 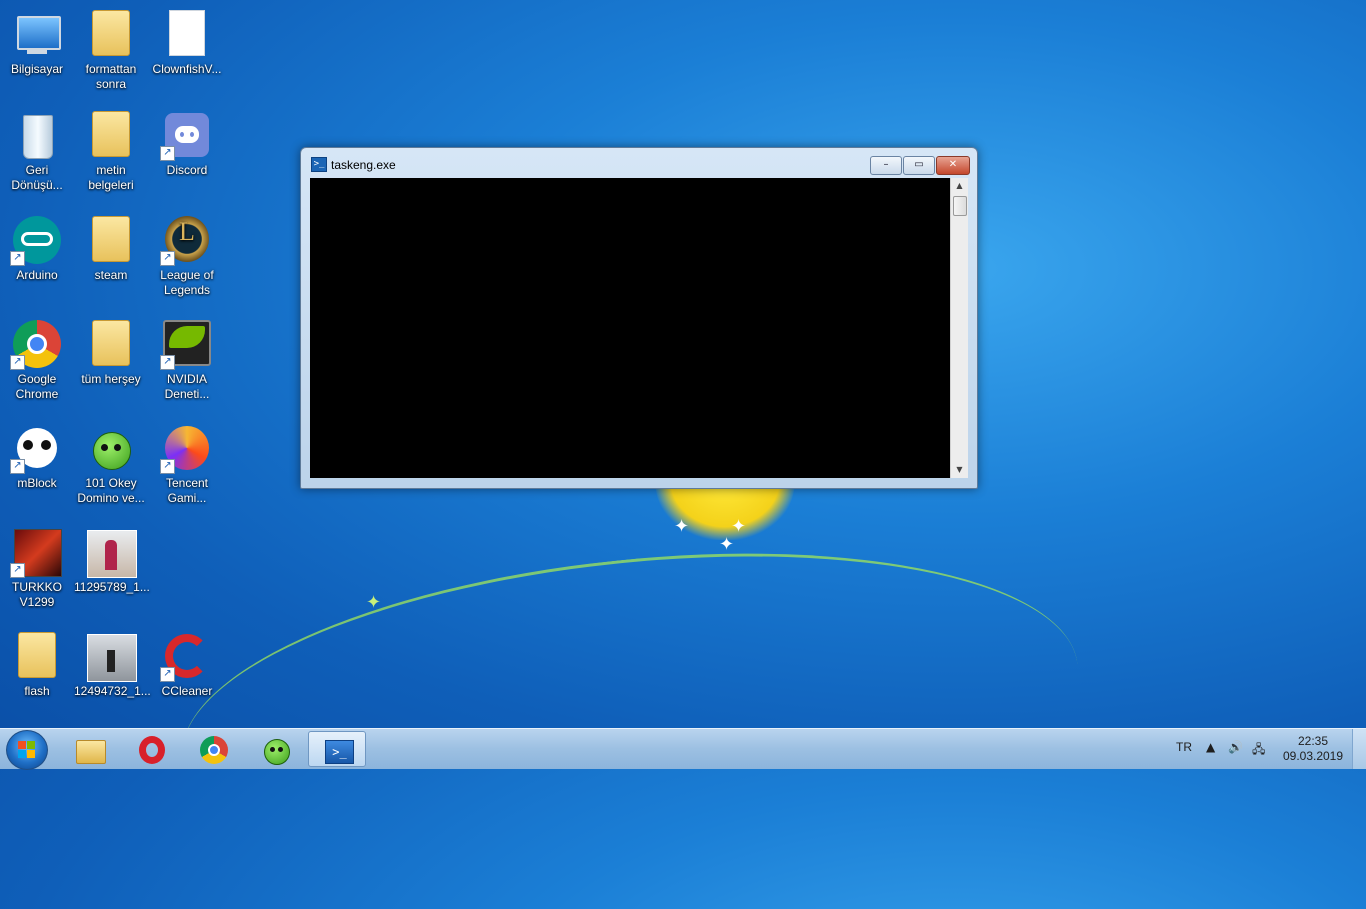 I want to click on scroll-up-button: ▲, so click(x=959, y=186).